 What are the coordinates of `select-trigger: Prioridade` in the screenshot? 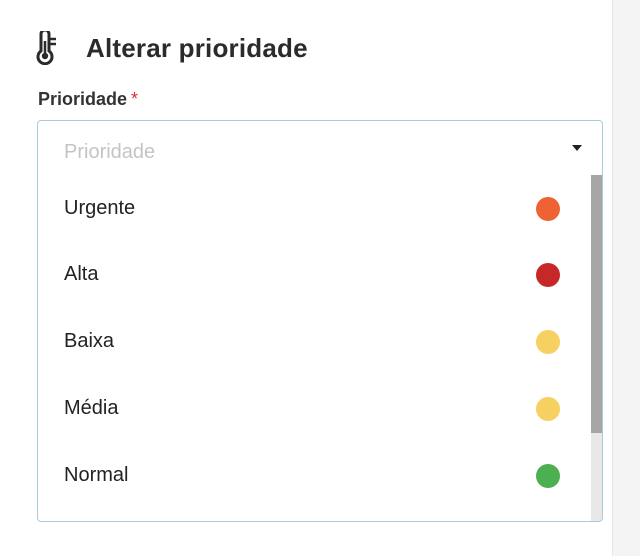 It's located at (320, 150).